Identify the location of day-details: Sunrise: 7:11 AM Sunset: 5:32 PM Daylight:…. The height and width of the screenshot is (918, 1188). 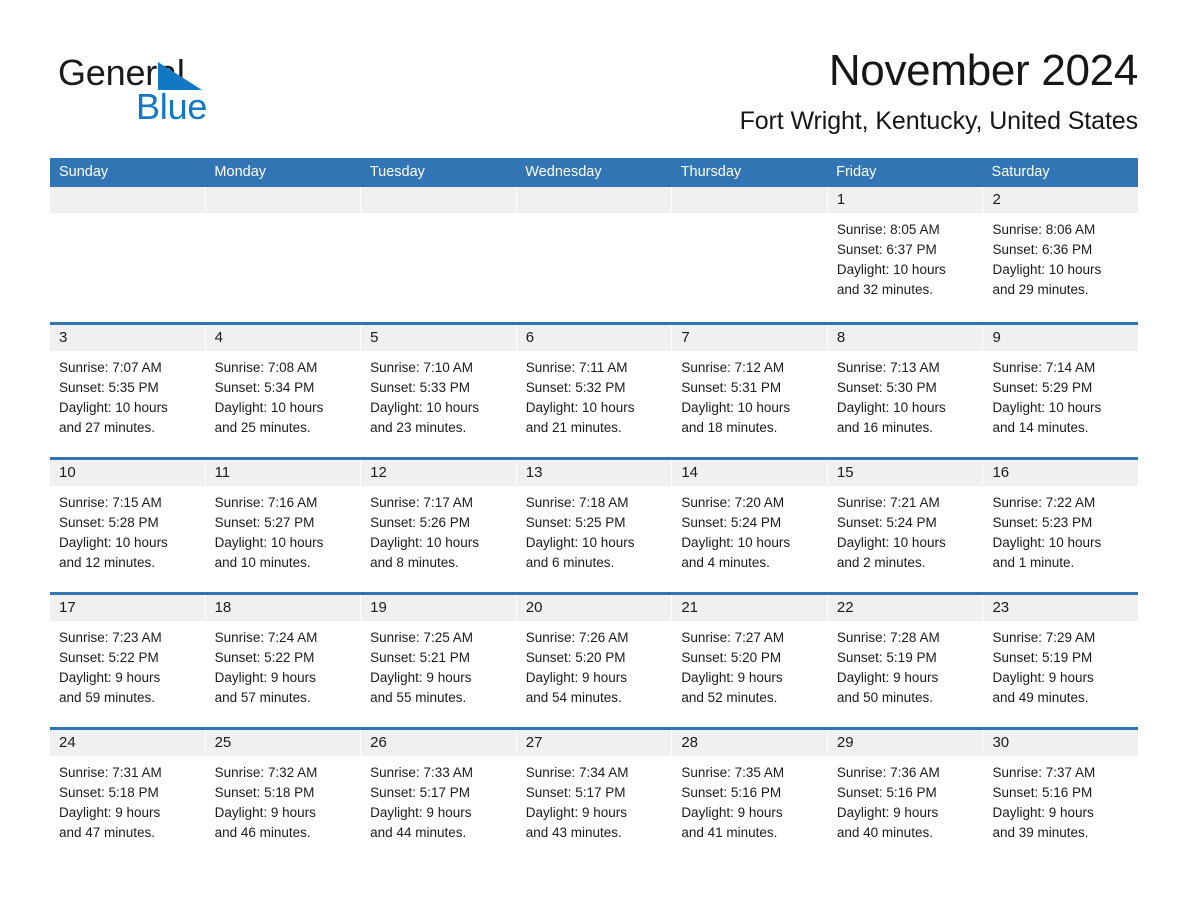
(594, 394).